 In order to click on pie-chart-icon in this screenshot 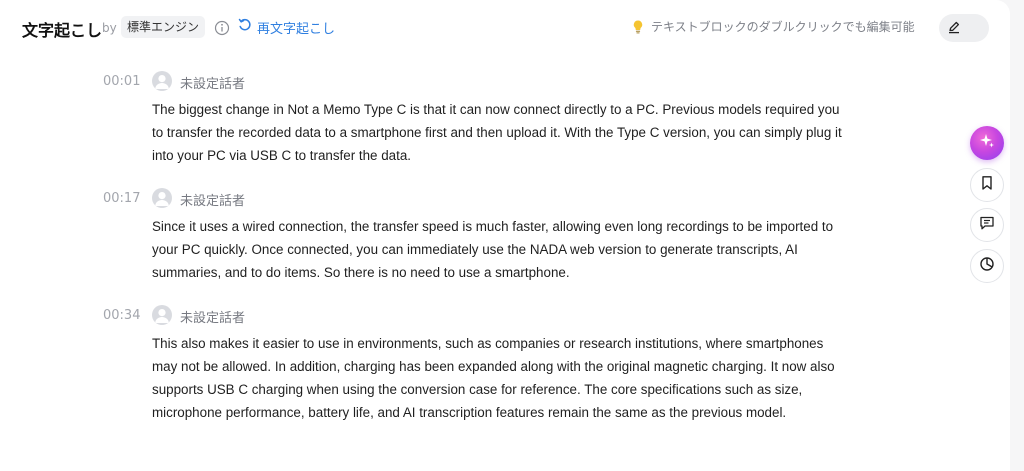, I will do `click(987, 266)`.